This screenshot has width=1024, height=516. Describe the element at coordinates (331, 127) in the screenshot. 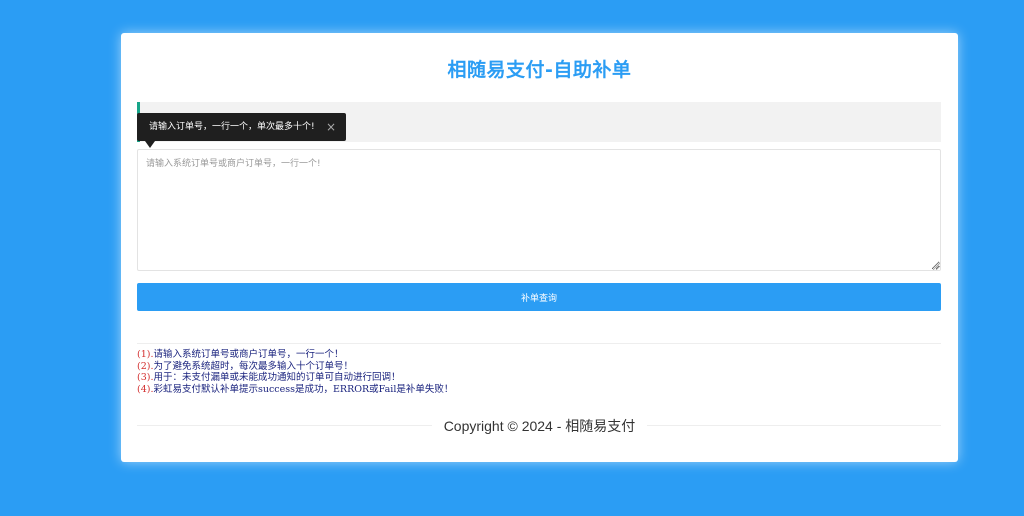

I see `close-icon: ×` at that location.